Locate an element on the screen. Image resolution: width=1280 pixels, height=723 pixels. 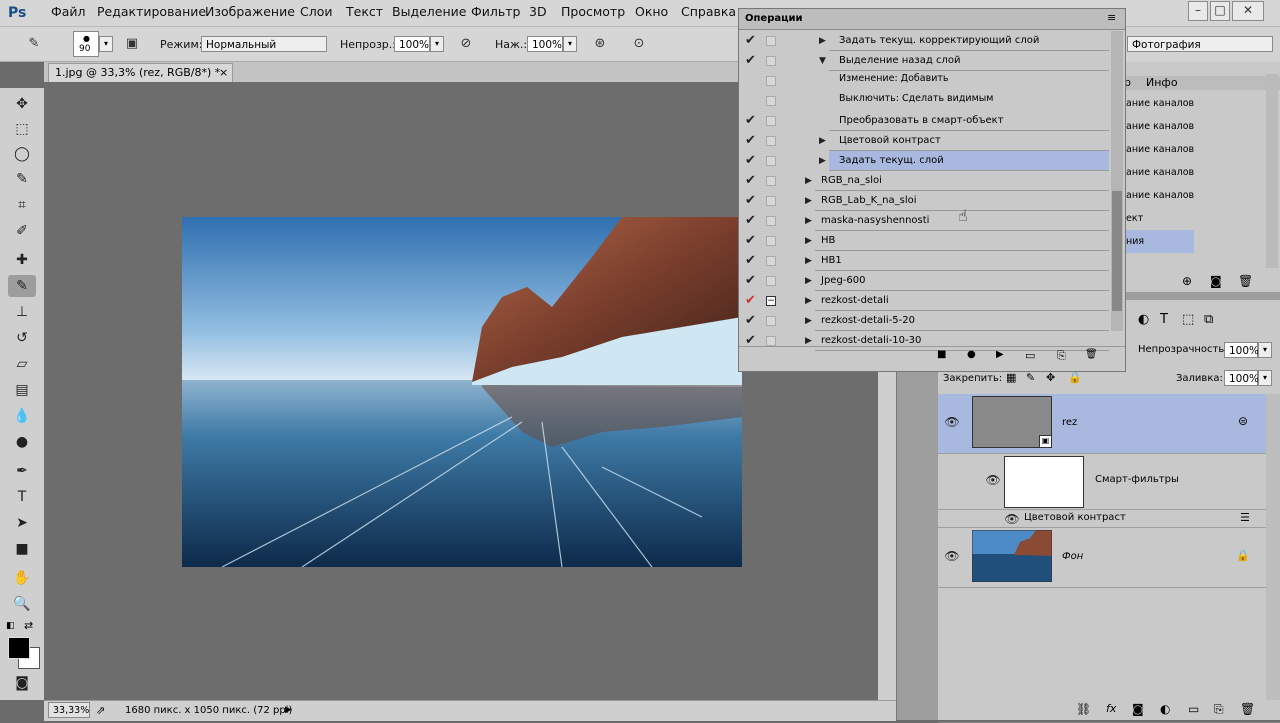
layer-row-filter: 👁 Цветовой контраст ☰ is located at coordinates (1102, 519).